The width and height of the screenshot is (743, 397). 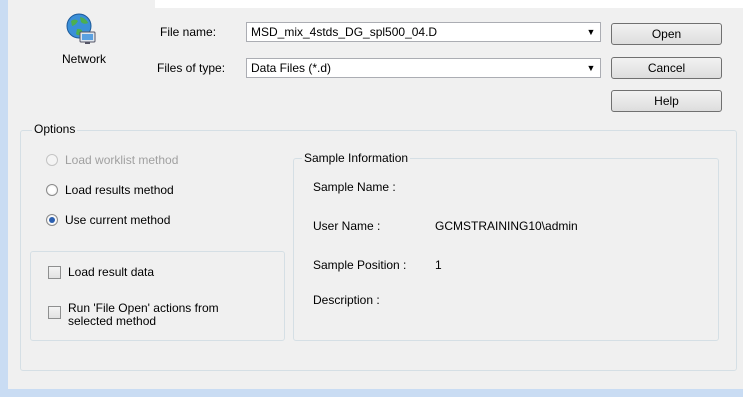 What do you see at coordinates (666, 101) in the screenshot?
I see `help-button: Help` at bounding box center [666, 101].